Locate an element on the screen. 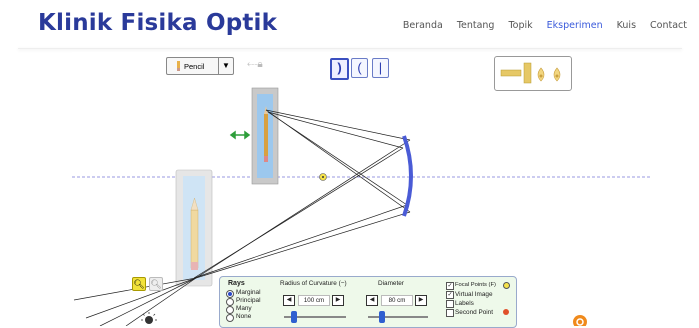 This screenshot has height=328, width=699. radio-principal is located at coordinates (230, 302).